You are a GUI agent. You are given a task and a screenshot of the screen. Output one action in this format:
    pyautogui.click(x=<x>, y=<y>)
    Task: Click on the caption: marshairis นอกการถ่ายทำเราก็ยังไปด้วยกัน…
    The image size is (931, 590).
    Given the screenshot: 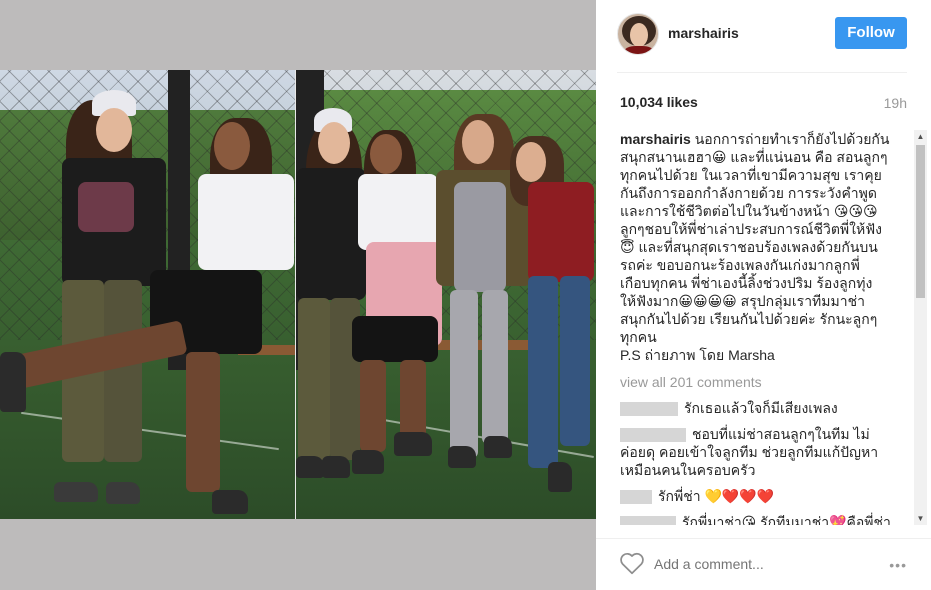 What is the action you would take?
    pyautogui.click(x=767, y=247)
    